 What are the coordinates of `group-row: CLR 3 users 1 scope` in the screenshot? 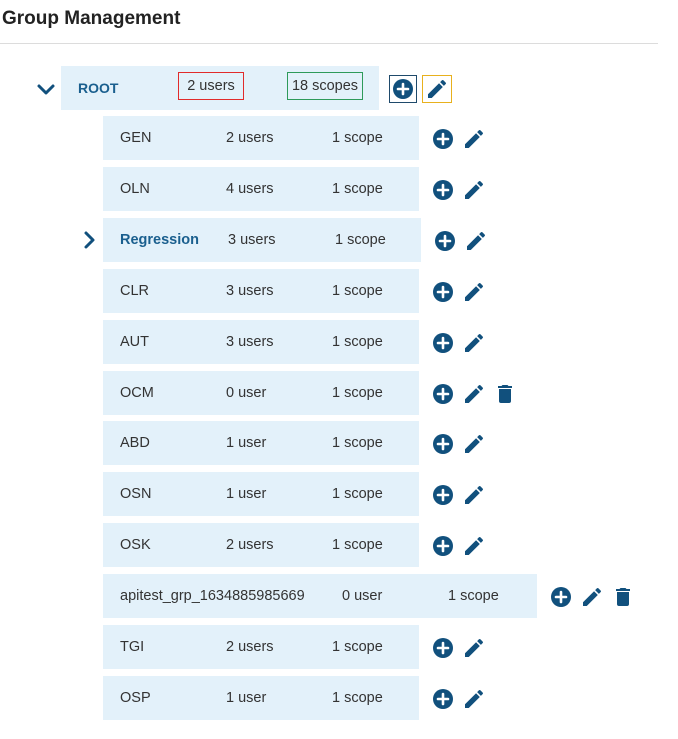 It's located at (261, 291).